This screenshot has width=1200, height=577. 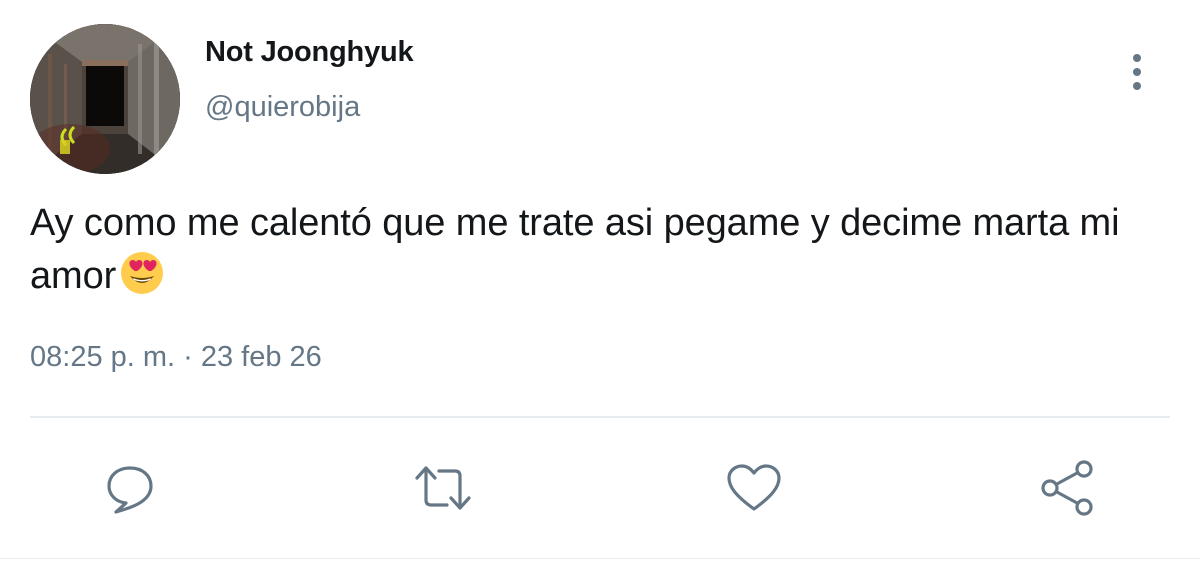 What do you see at coordinates (105, 99) in the screenshot?
I see `avatar` at bounding box center [105, 99].